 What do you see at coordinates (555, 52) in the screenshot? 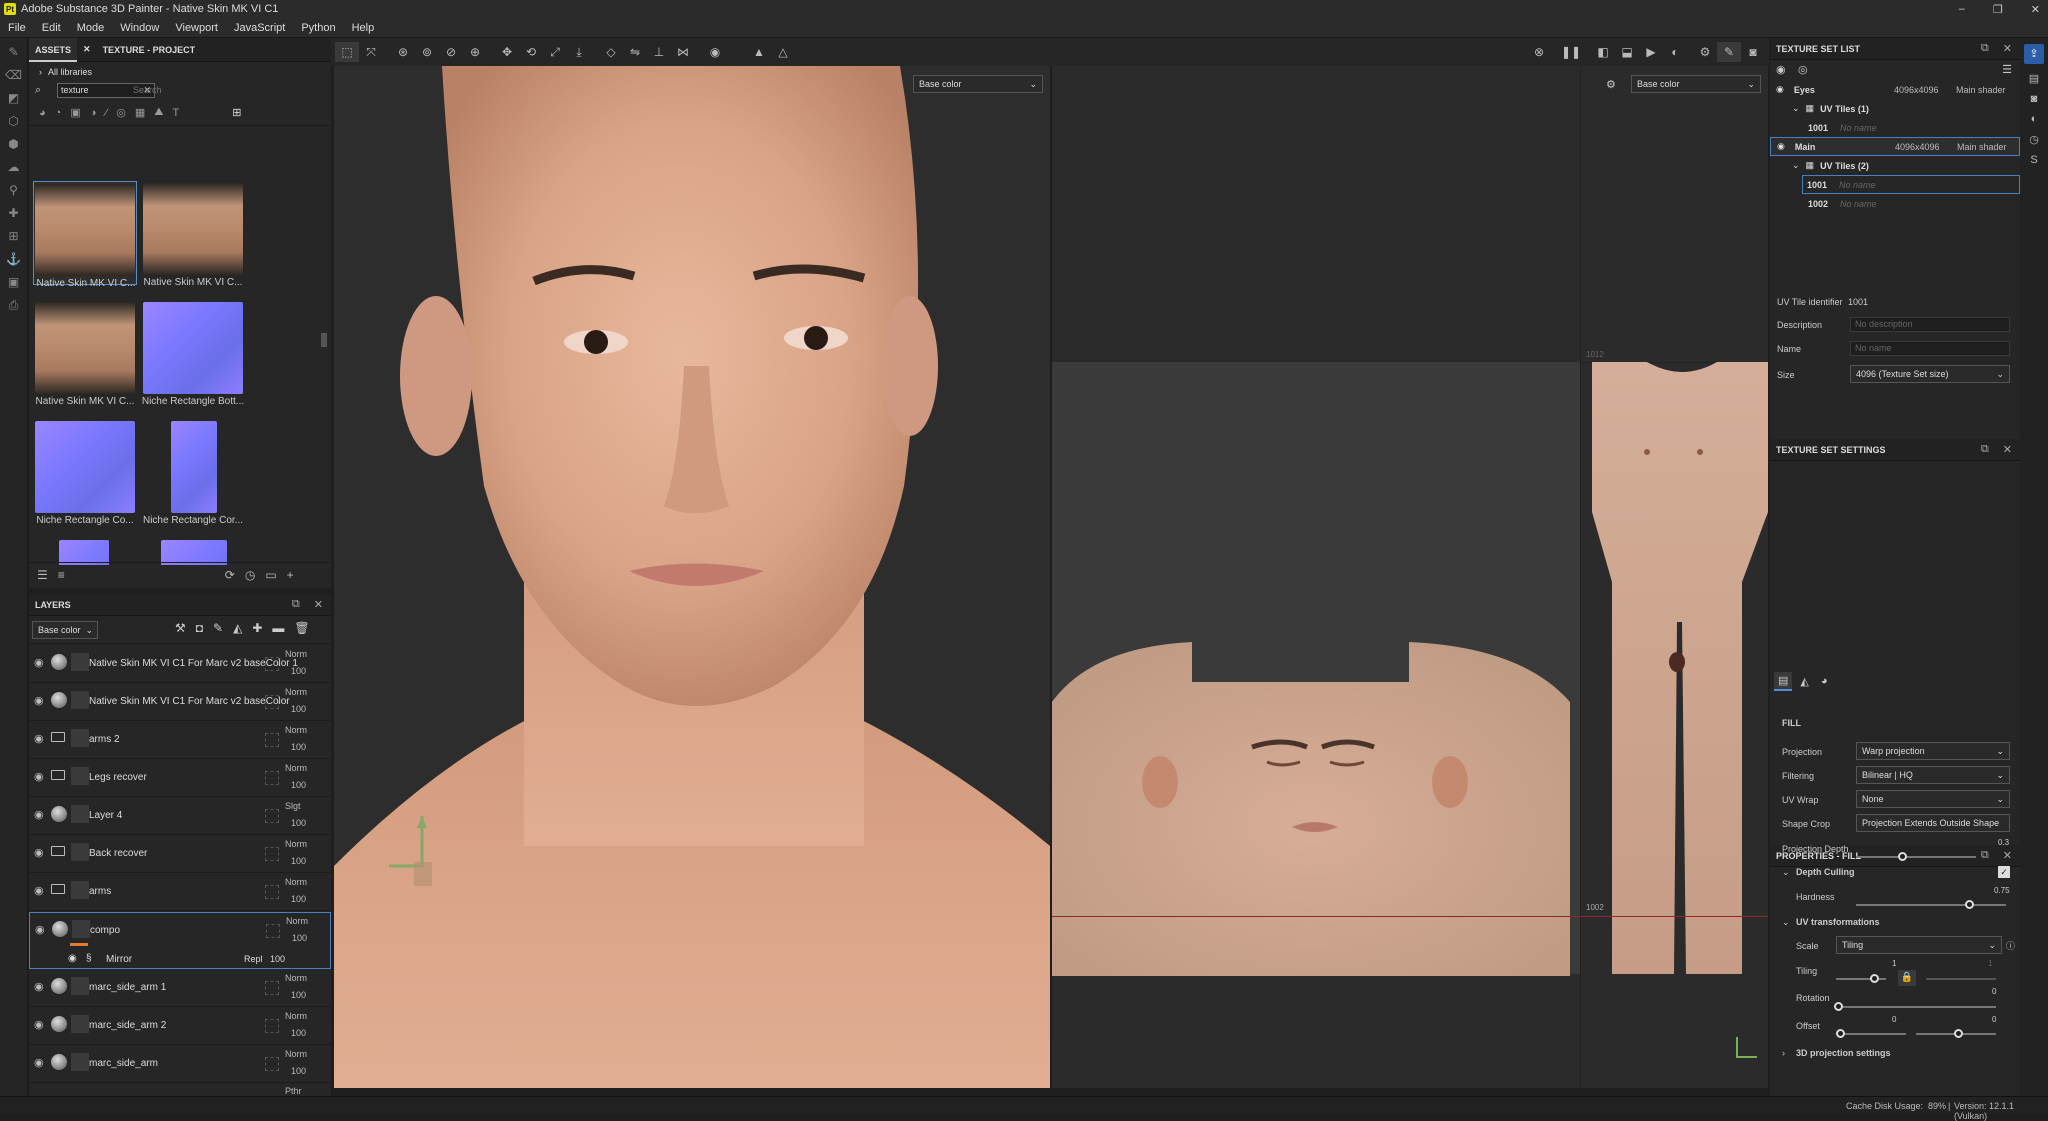
I see `scale-icon: ⤢` at bounding box center [555, 52].